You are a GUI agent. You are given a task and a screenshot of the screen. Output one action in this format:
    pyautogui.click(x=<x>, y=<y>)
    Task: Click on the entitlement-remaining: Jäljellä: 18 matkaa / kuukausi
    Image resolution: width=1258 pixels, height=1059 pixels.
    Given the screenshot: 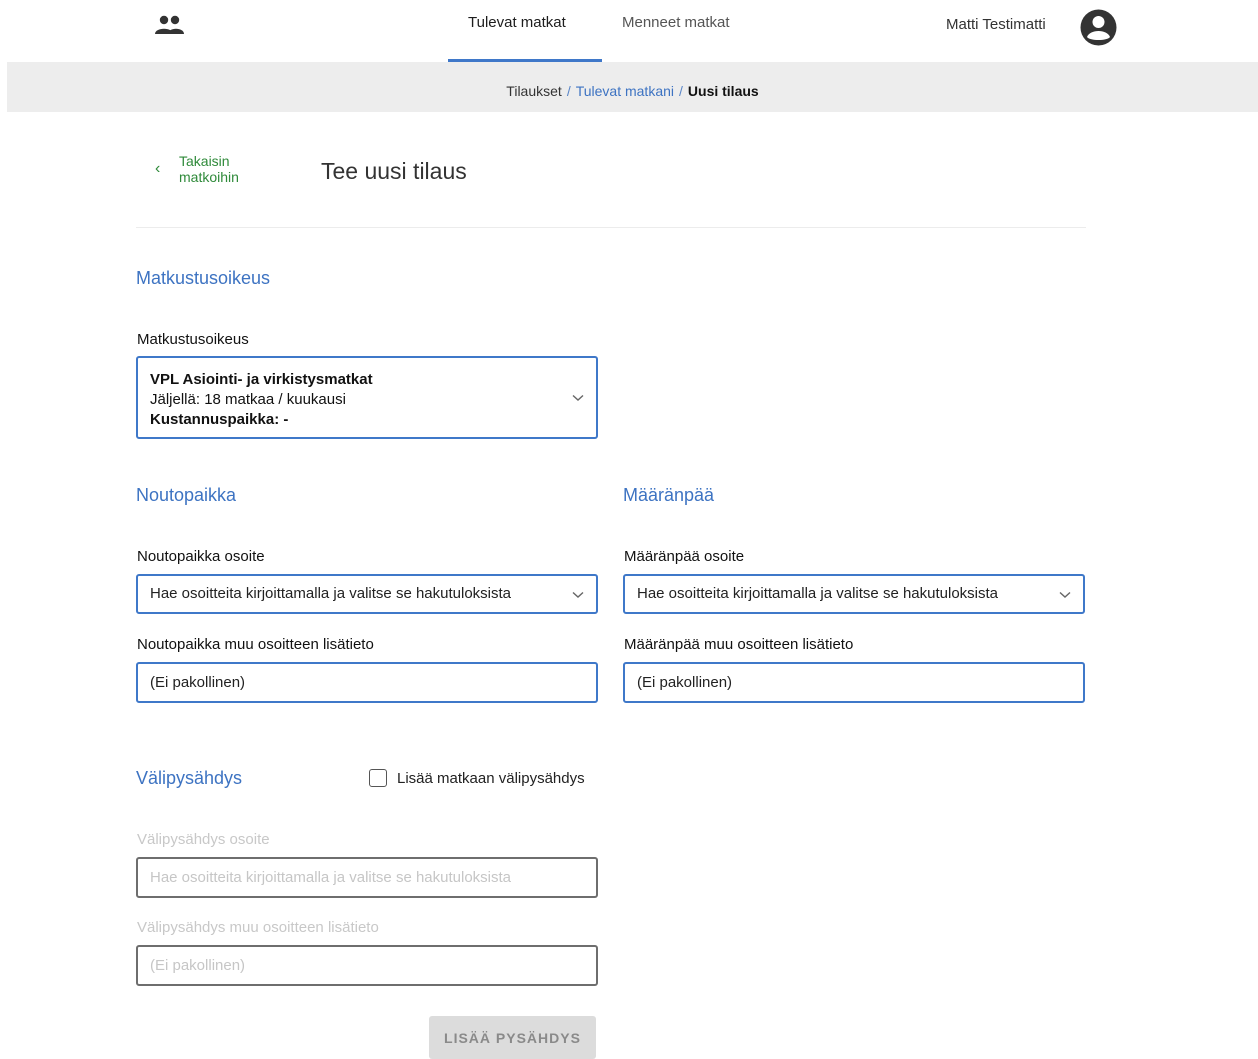 What is the action you would take?
    pyautogui.click(x=248, y=399)
    